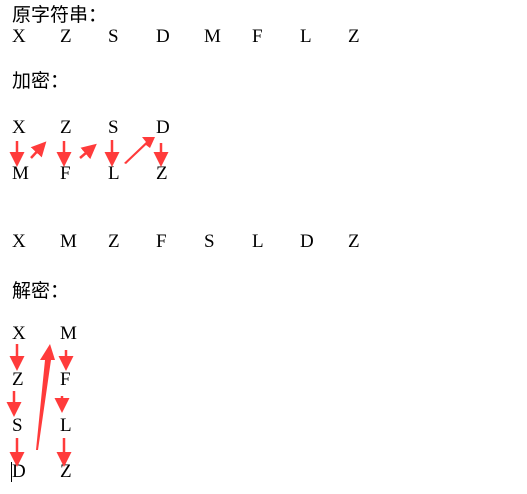 The image size is (527, 494). What do you see at coordinates (45, 397) in the screenshot?
I see `big-up-arrow-decrypt` at bounding box center [45, 397].